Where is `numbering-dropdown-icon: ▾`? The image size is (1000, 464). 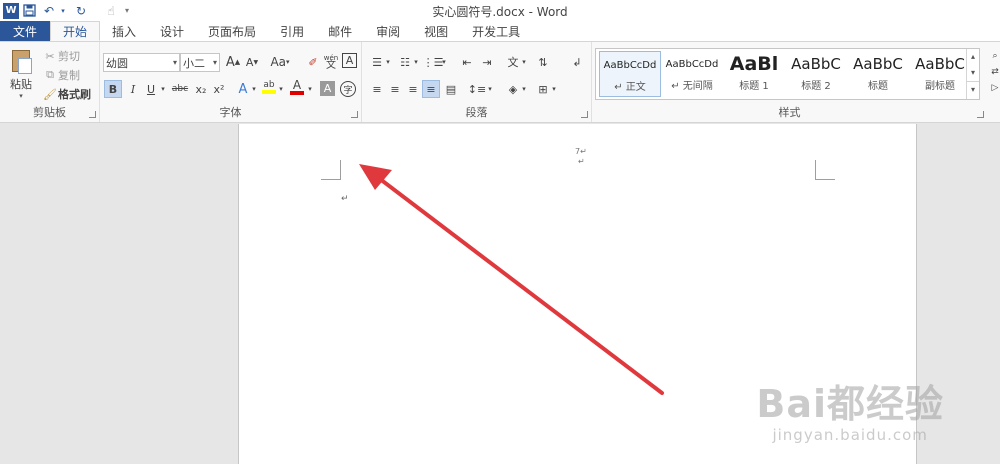 numbering-dropdown-icon: ▾ is located at coordinates (416, 62).